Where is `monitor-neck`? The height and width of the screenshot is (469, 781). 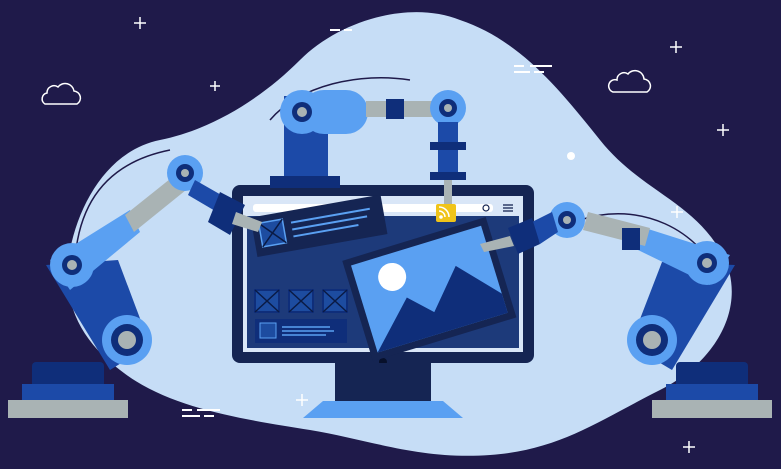
monitor-neck is located at coordinates (383, 382).